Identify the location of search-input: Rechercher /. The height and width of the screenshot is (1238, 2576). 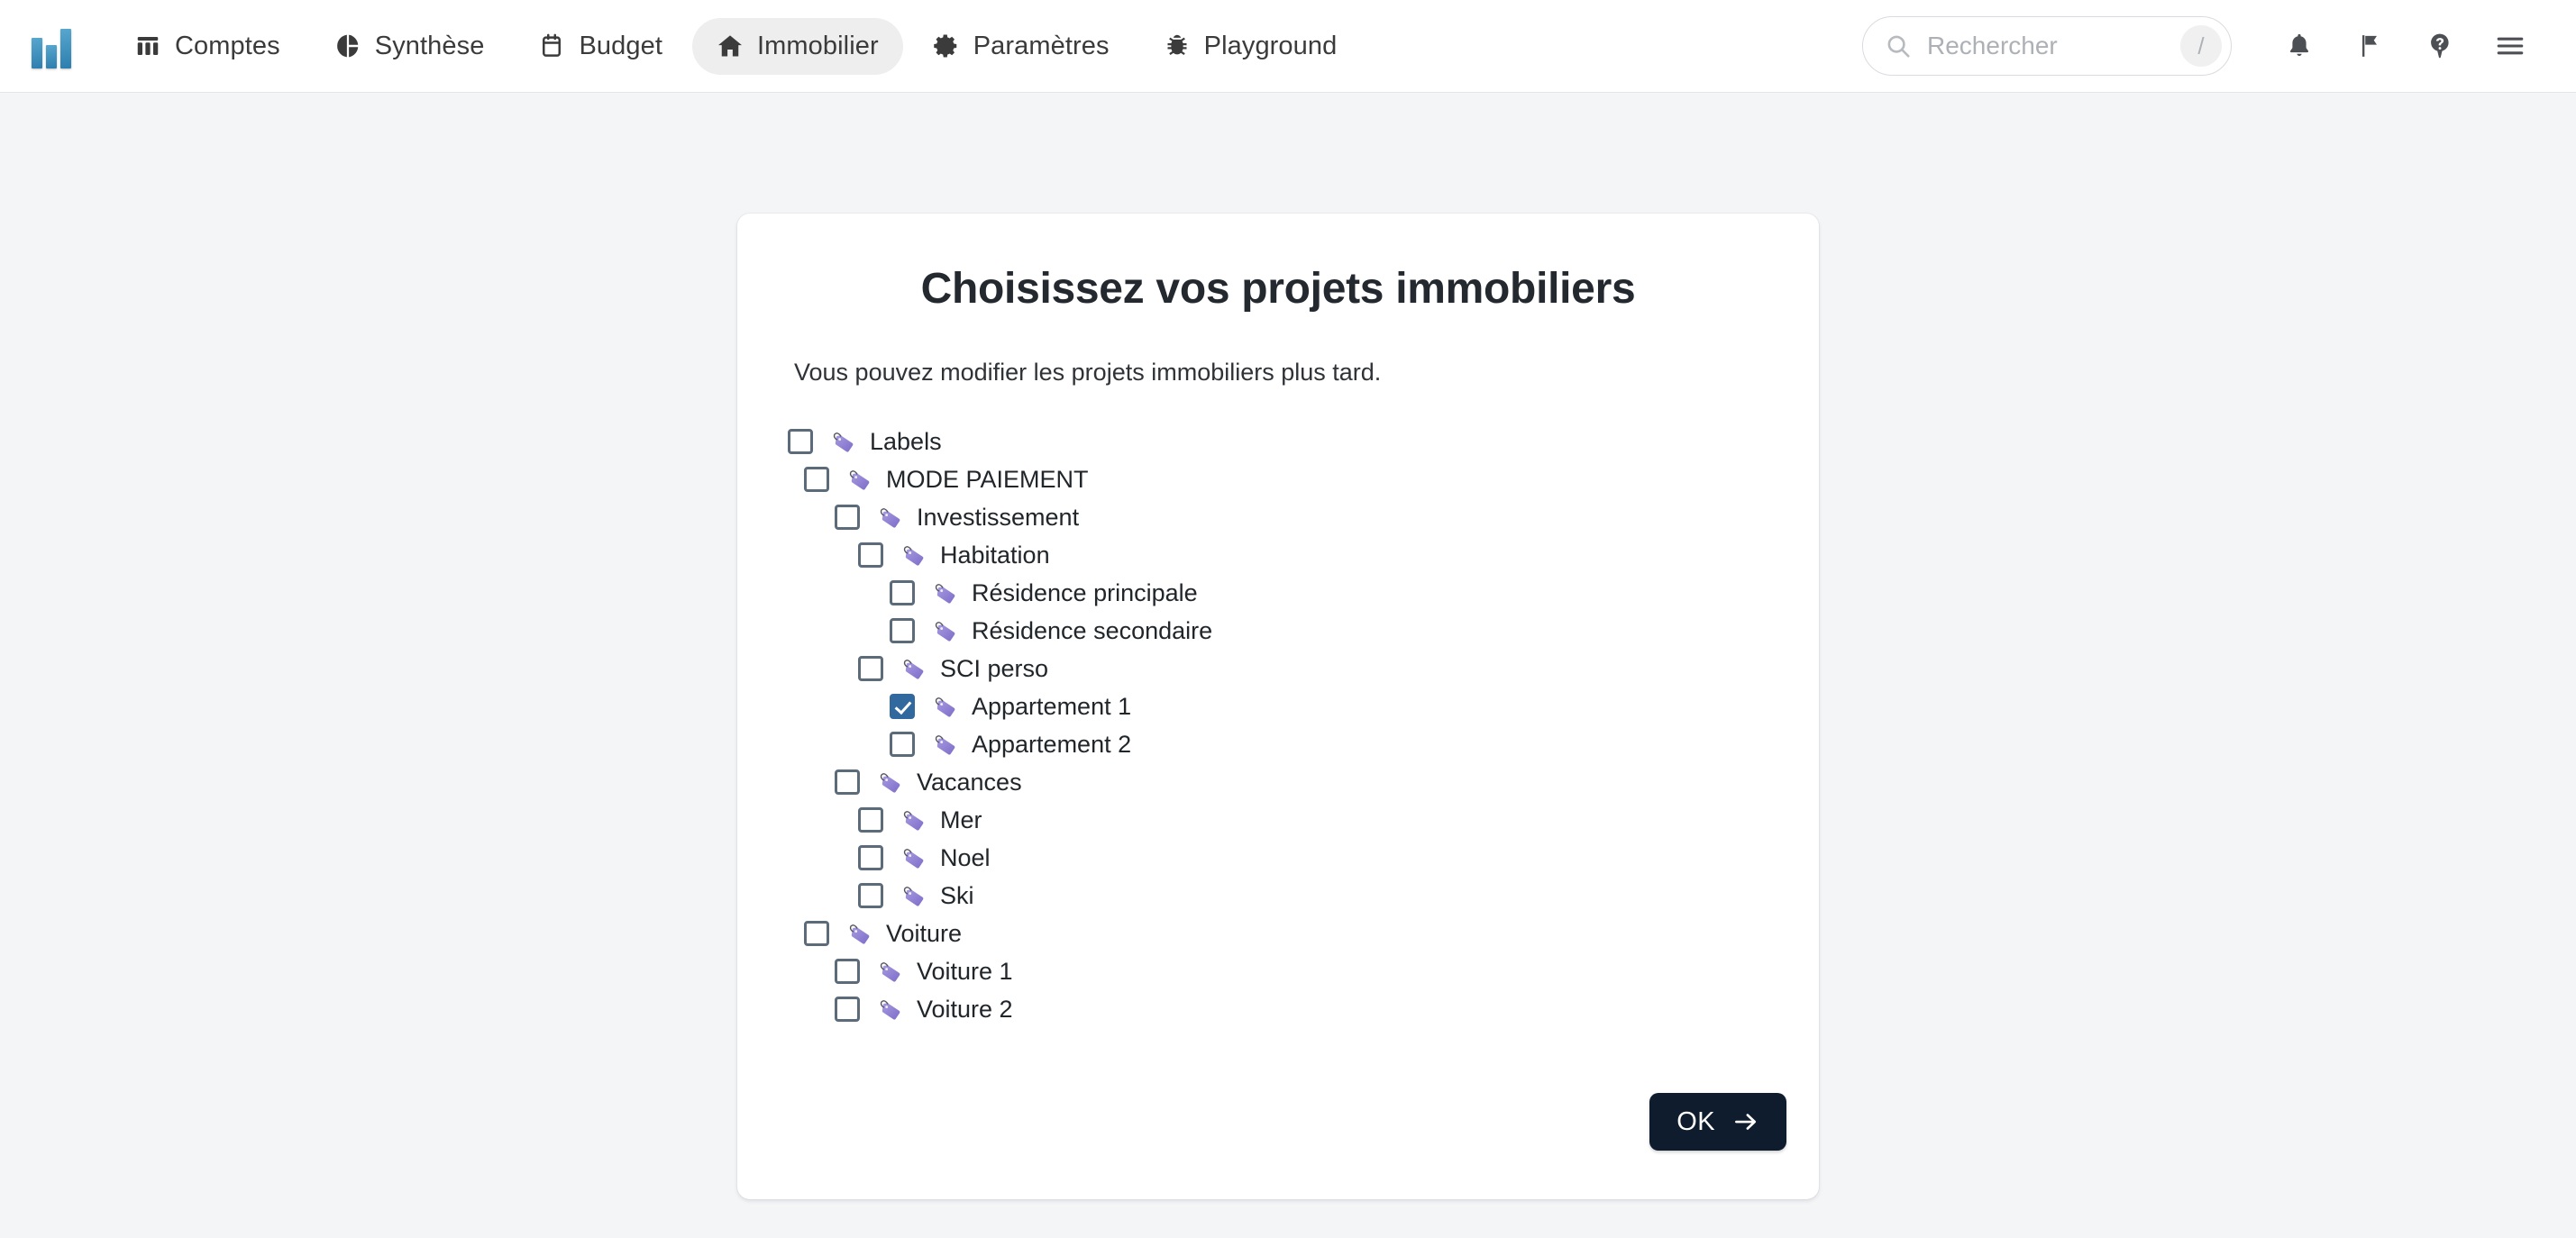
(2047, 46).